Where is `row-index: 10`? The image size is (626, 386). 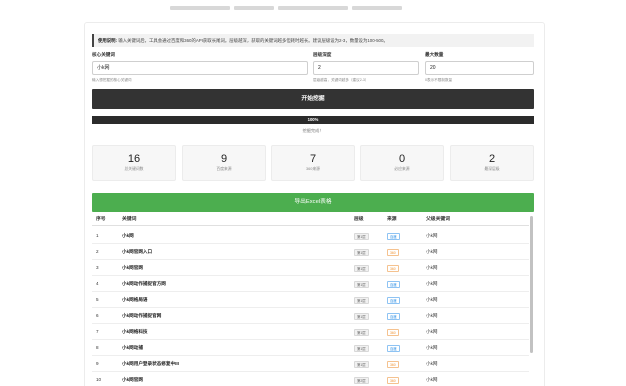 row-index: 10 is located at coordinates (99, 379).